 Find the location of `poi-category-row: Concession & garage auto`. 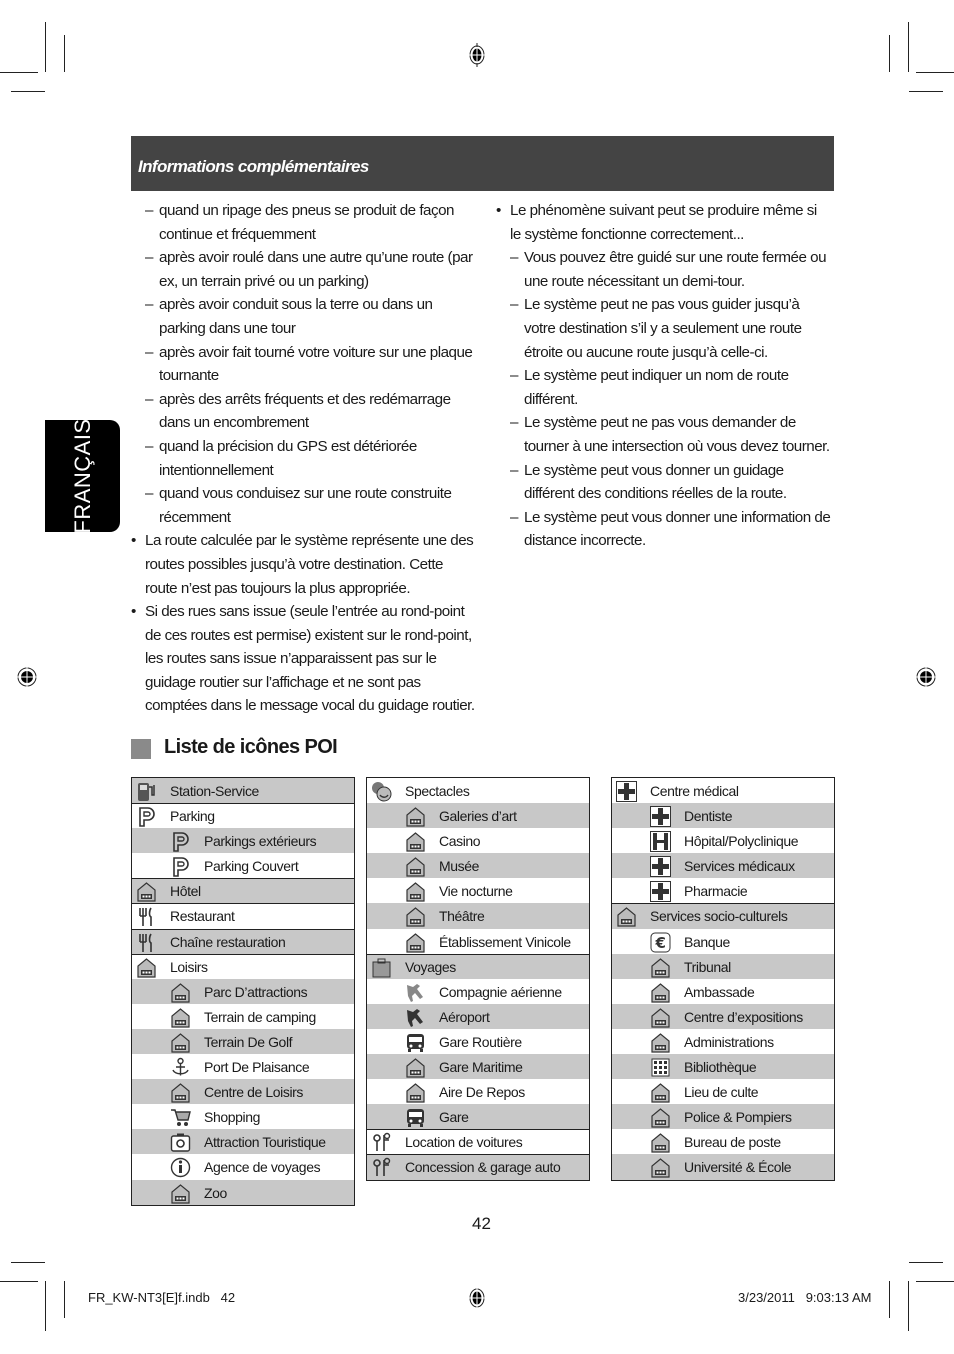

poi-category-row: Concession & garage auto is located at coordinates (478, 1167).